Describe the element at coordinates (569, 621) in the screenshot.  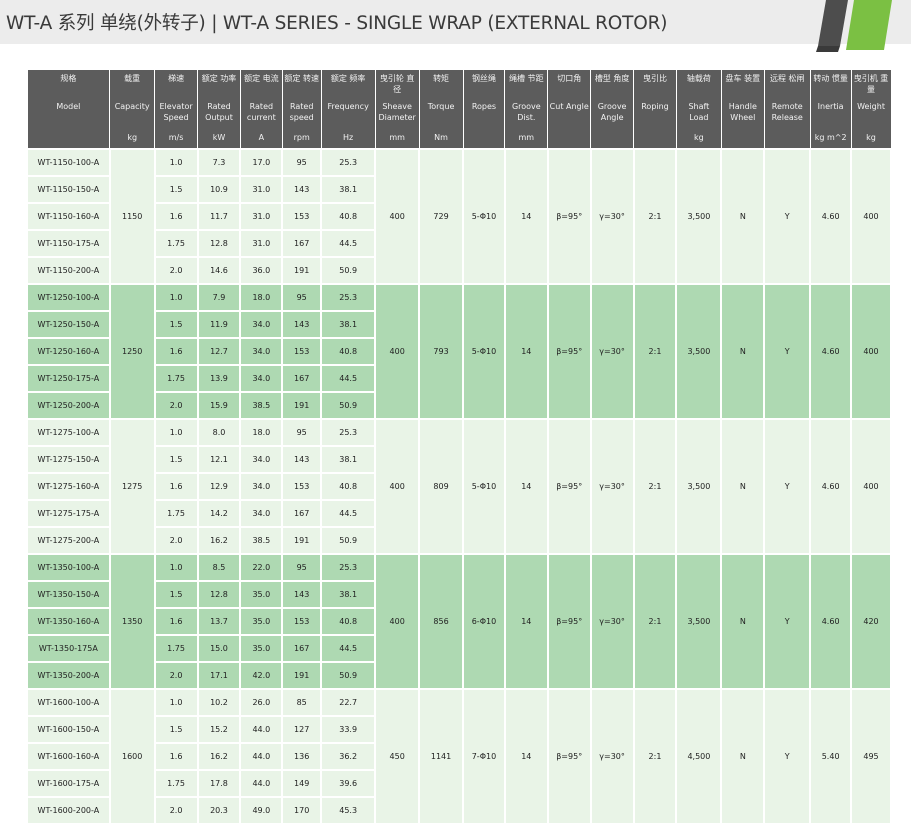
I see `cut-angle-cell: β=95°` at that location.